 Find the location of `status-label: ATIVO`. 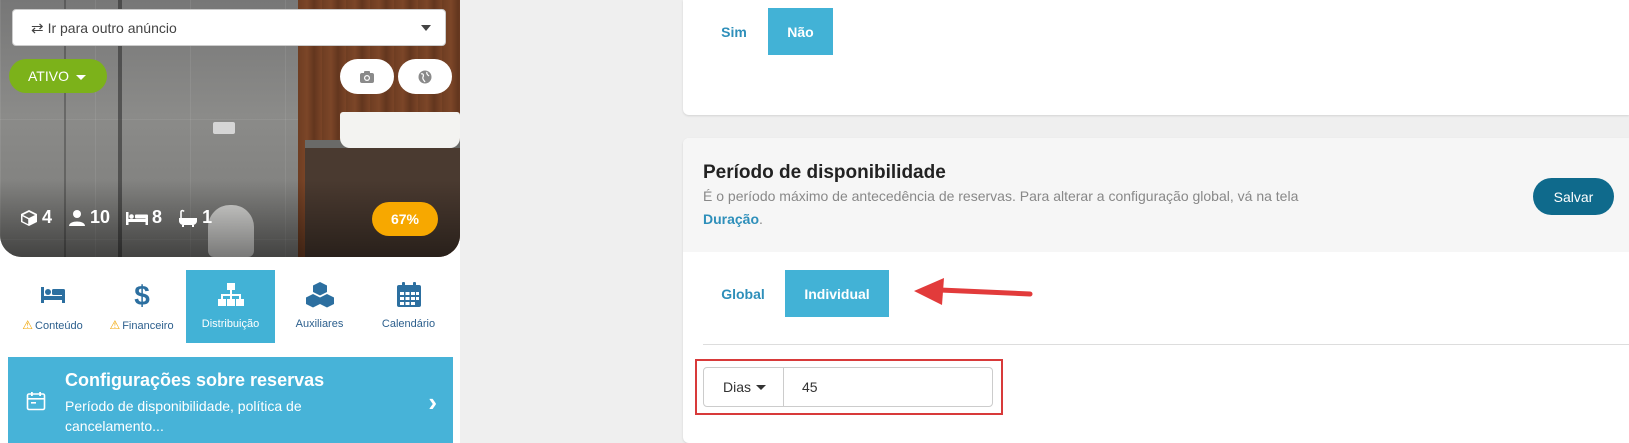

status-label: ATIVO is located at coordinates (48, 76).